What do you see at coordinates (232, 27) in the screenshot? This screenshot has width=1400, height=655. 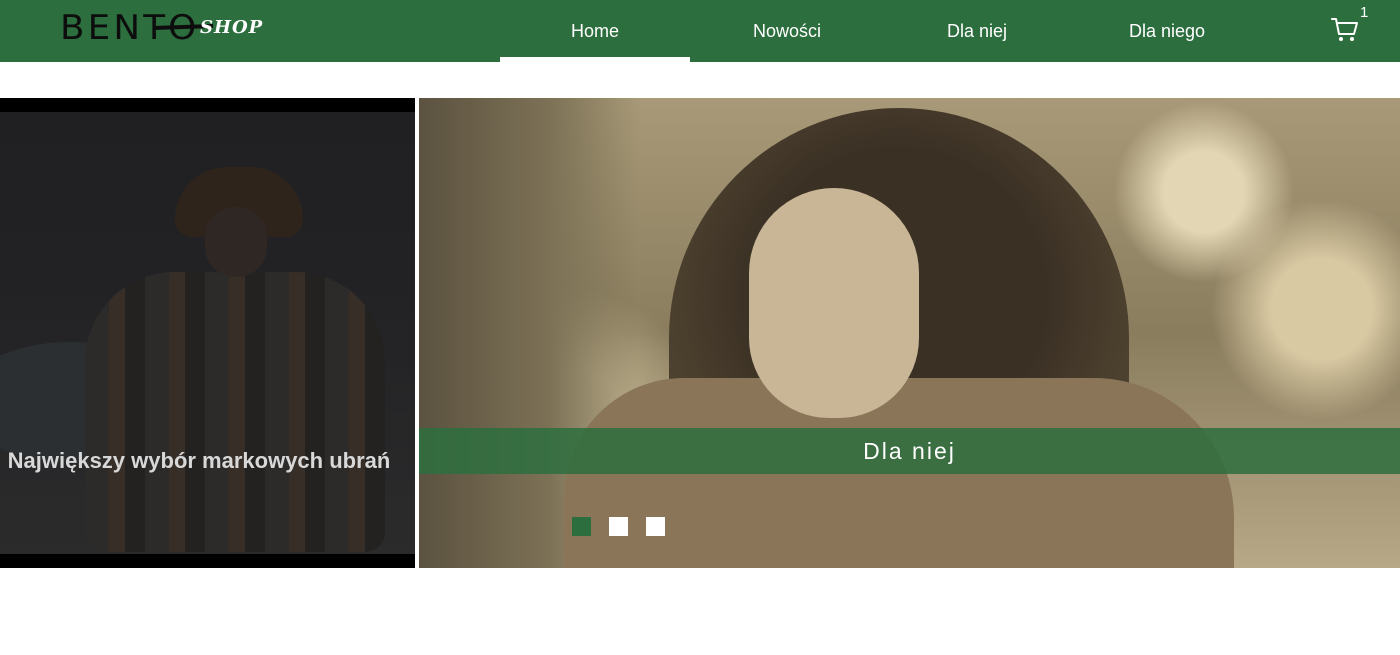 I see `logo-subtitle: SHOP` at bounding box center [232, 27].